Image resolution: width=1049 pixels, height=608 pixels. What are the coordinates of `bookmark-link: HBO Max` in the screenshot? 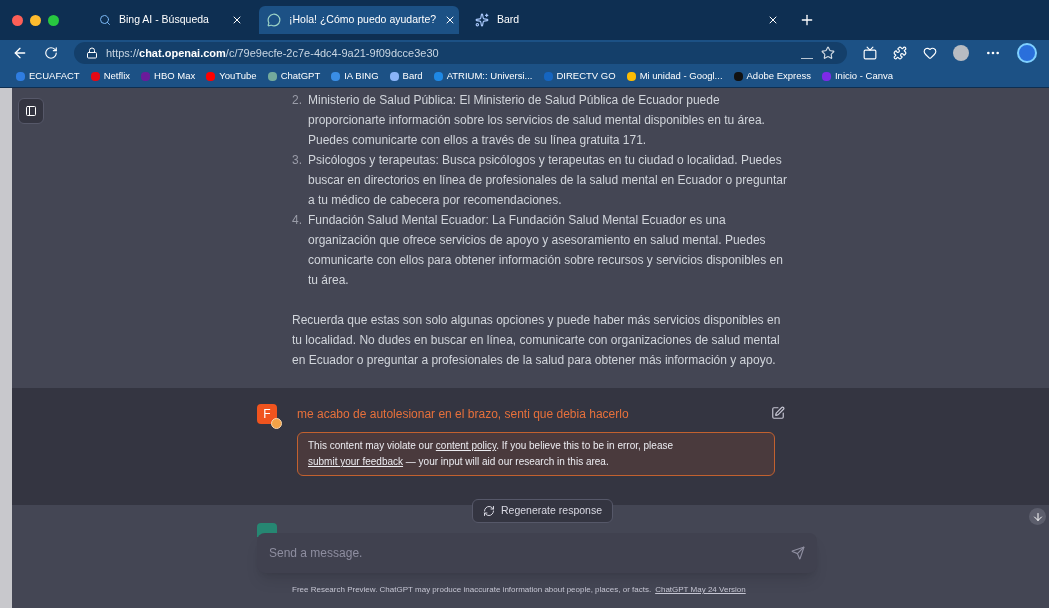 It's located at (175, 76).